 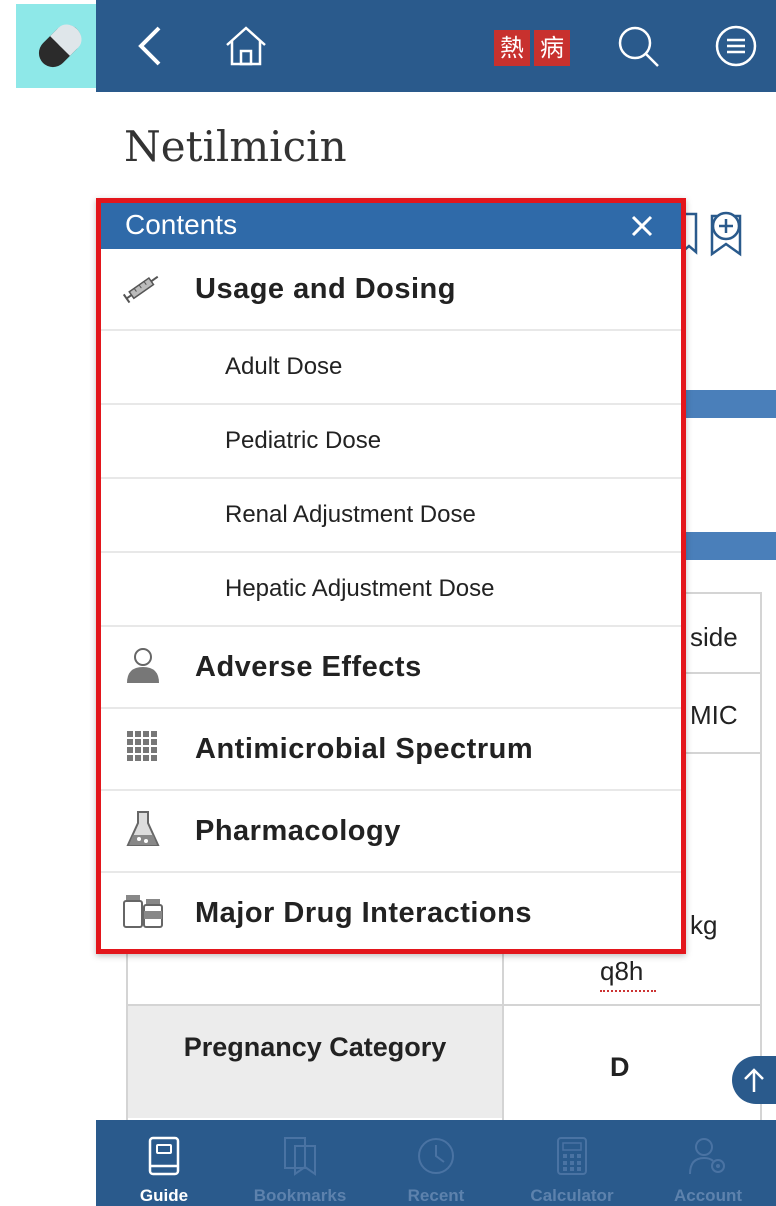 I want to click on person-icon, so click(x=143, y=665).